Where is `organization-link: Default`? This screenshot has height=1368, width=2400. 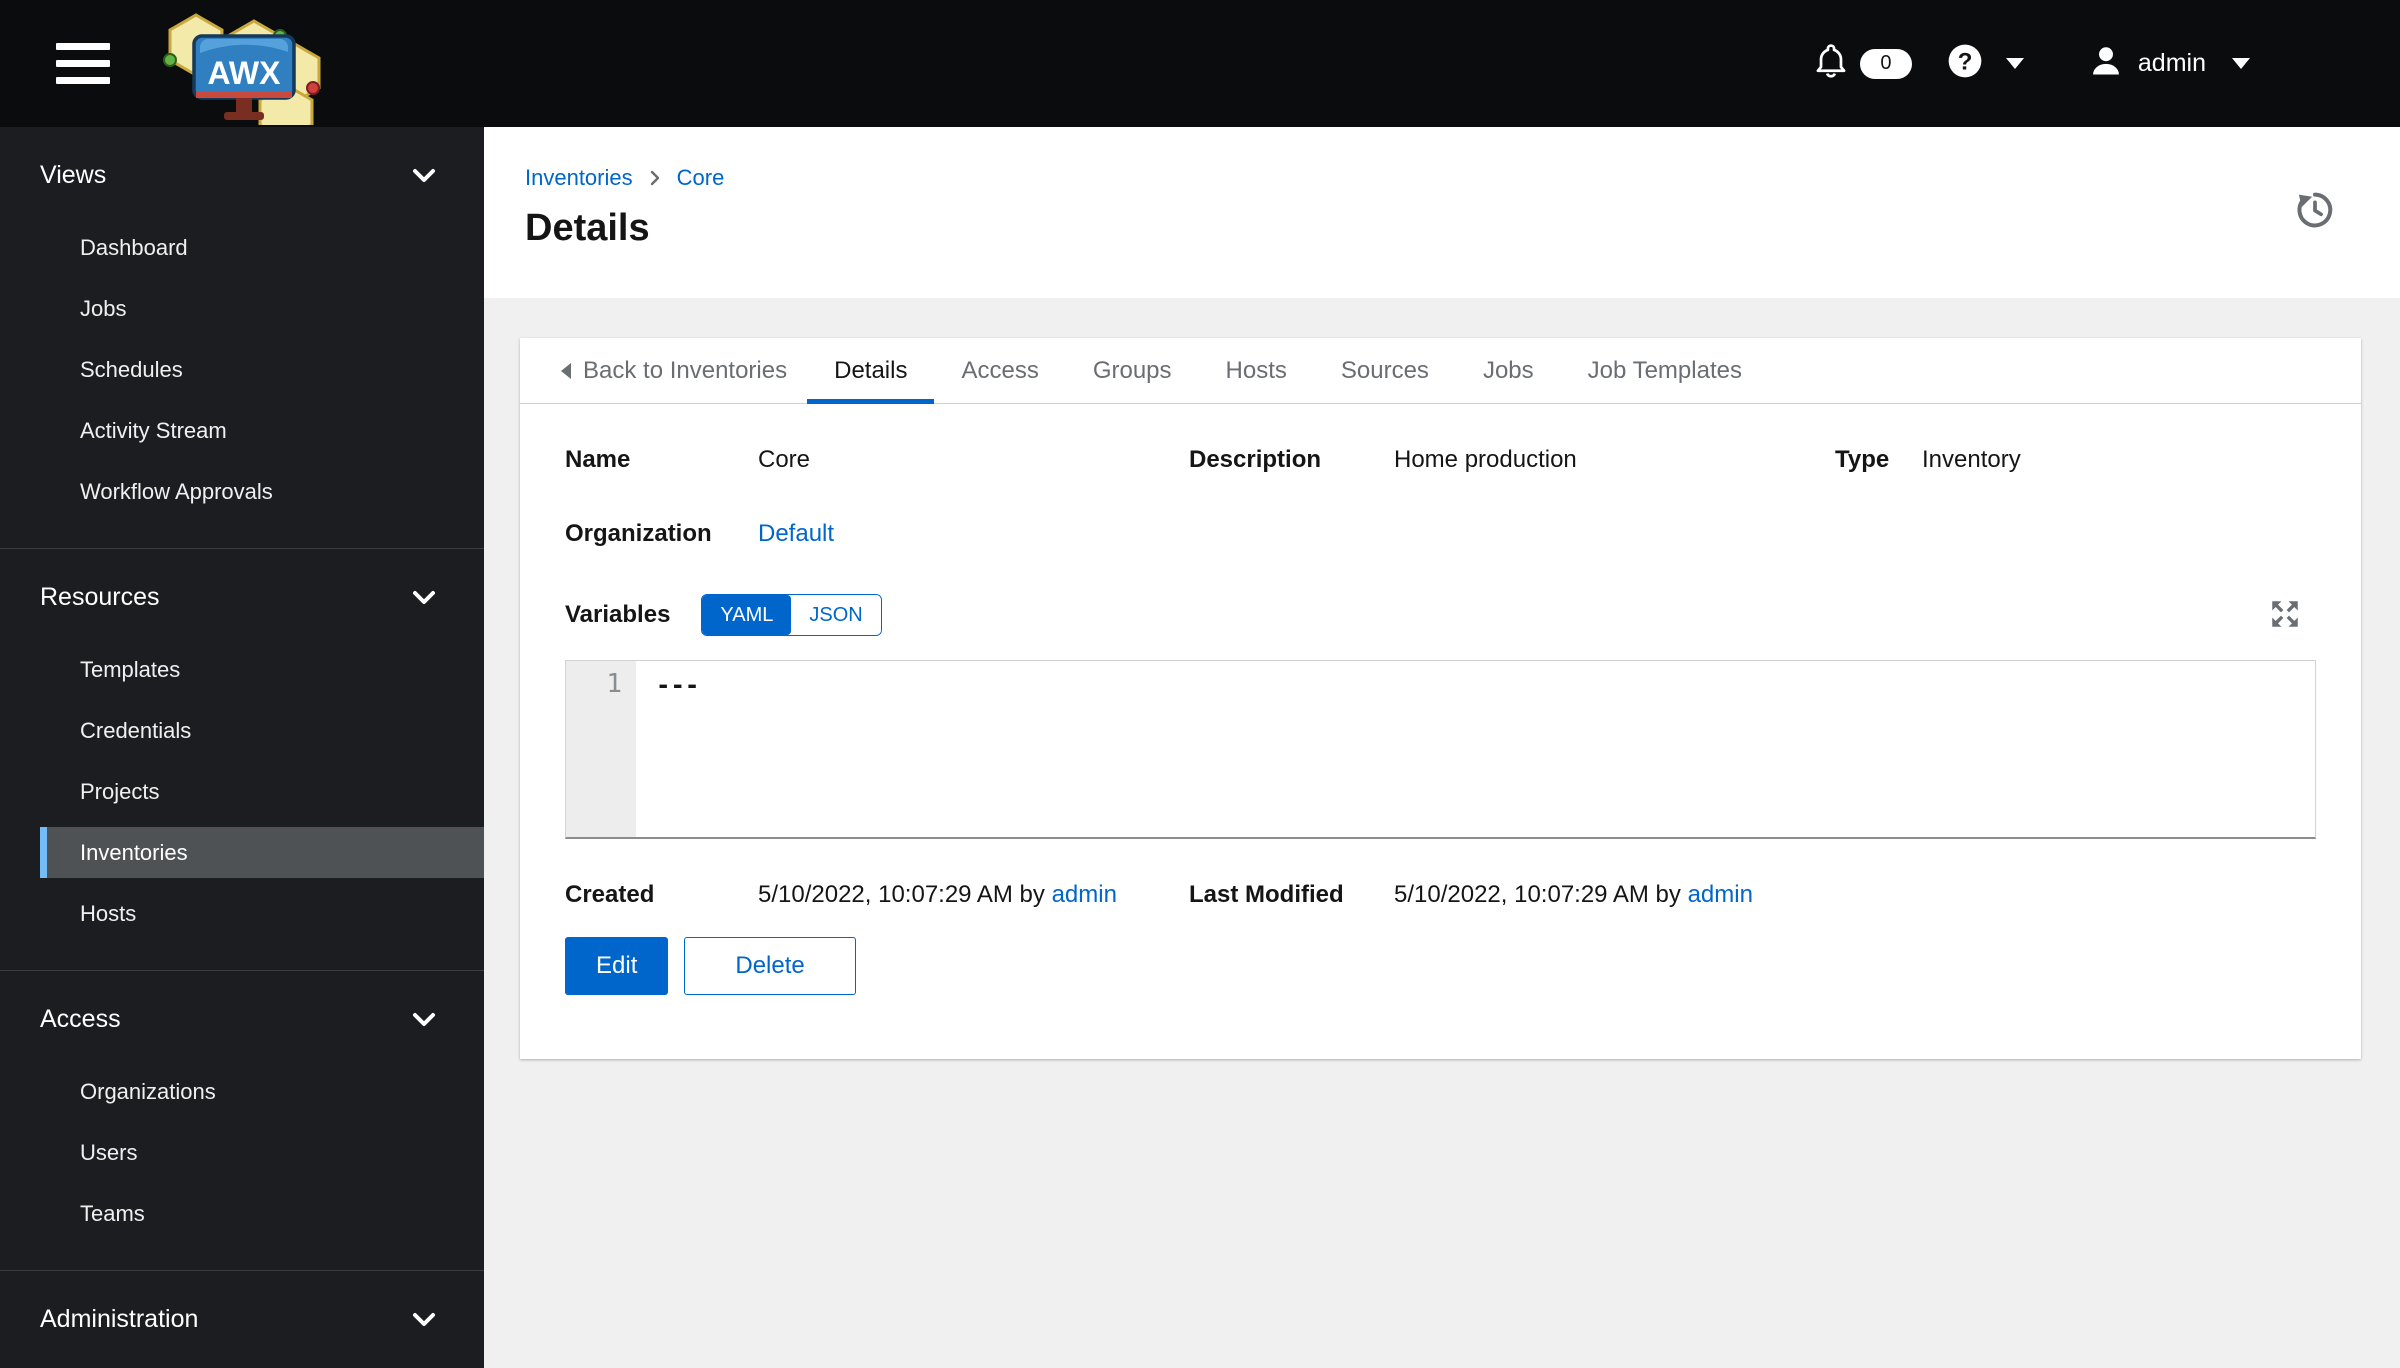 organization-link: Default is located at coordinates (796, 533).